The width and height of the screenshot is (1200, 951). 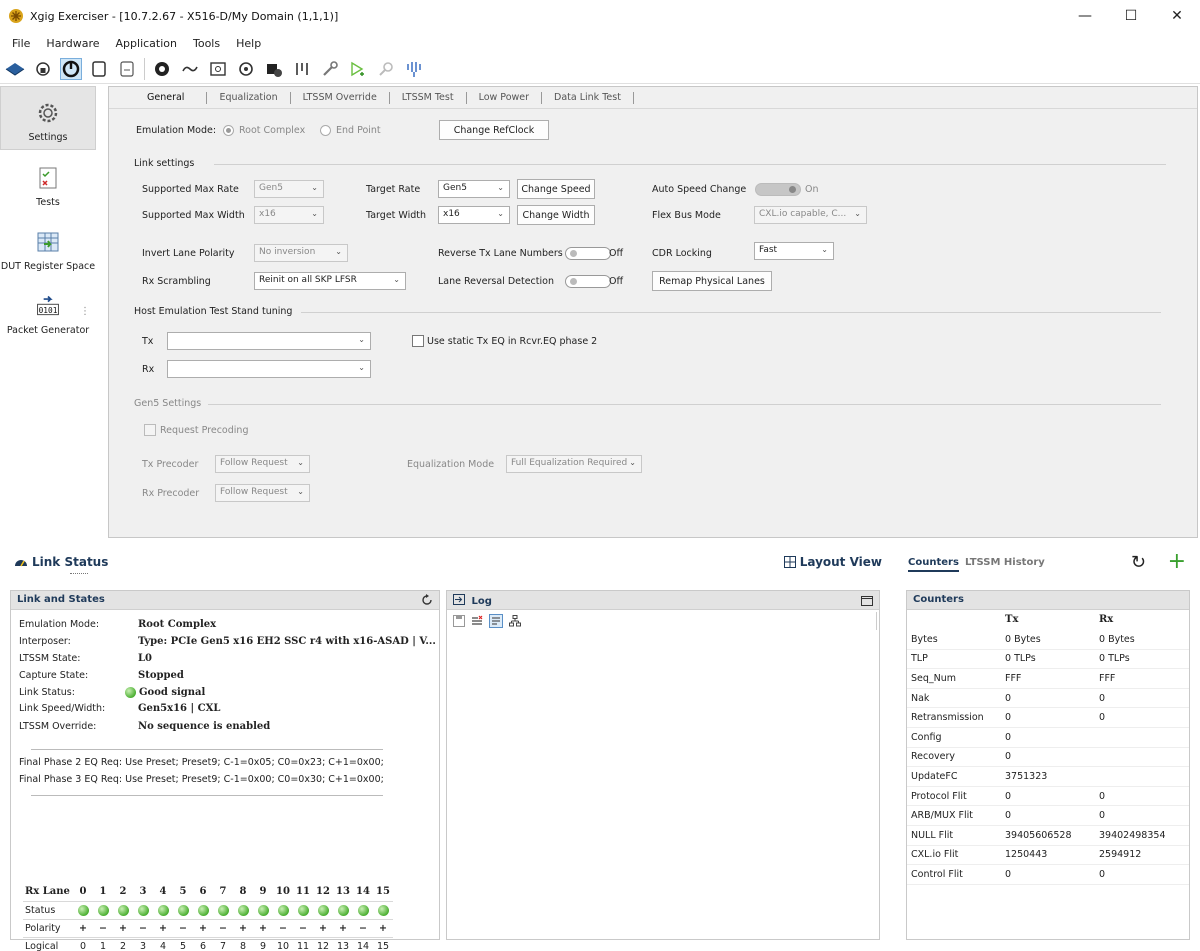 I want to click on lane-reversal-detection-state: Off, so click(x=616, y=281).